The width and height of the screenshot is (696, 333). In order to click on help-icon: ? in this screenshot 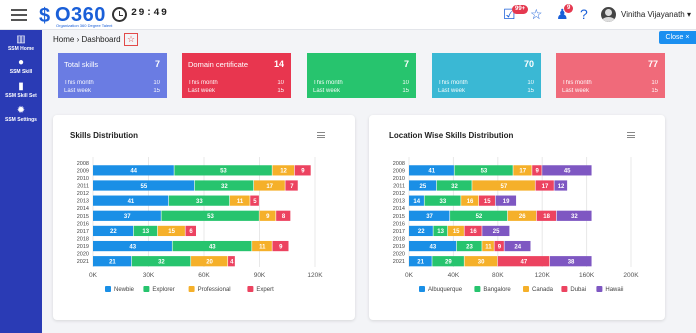, I will do `click(584, 14)`.